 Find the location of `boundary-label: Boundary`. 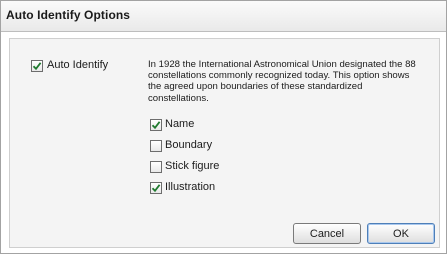

boundary-label: Boundary is located at coordinates (188, 145).